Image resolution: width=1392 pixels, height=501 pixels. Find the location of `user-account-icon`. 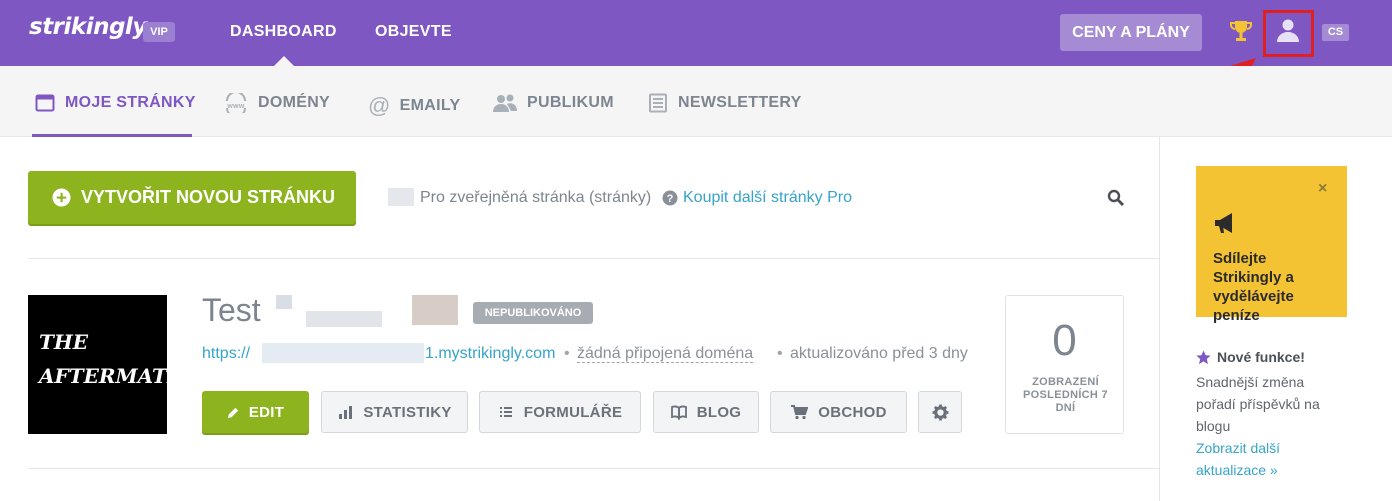

user-account-icon is located at coordinates (1288, 30).